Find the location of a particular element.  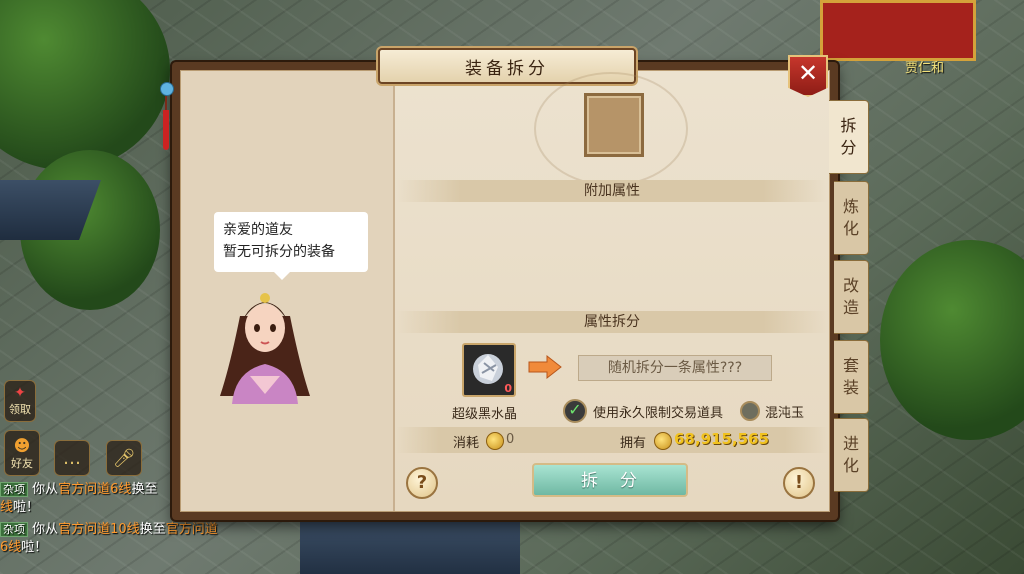

friends-button: ☻ 好友 is located at coordinates (22, 453).